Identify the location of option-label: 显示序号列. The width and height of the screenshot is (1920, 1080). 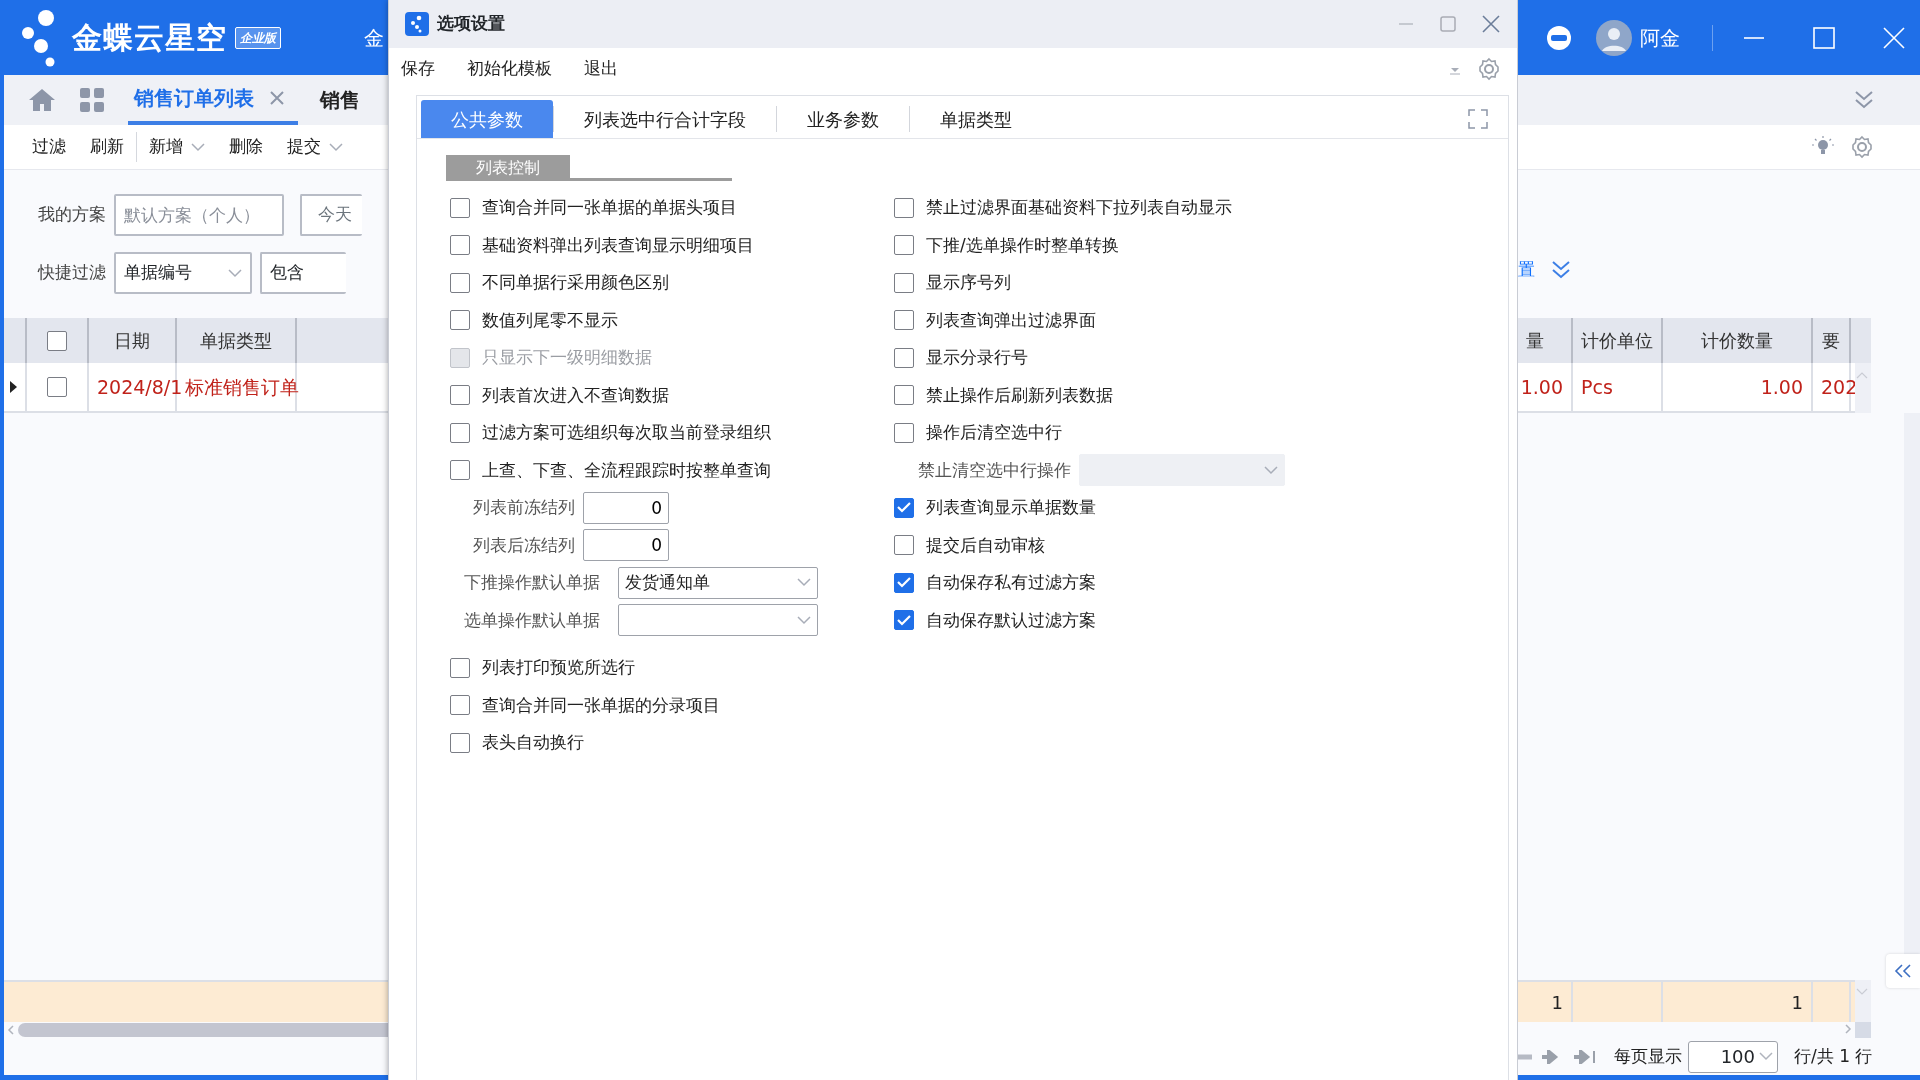
(968, 282).